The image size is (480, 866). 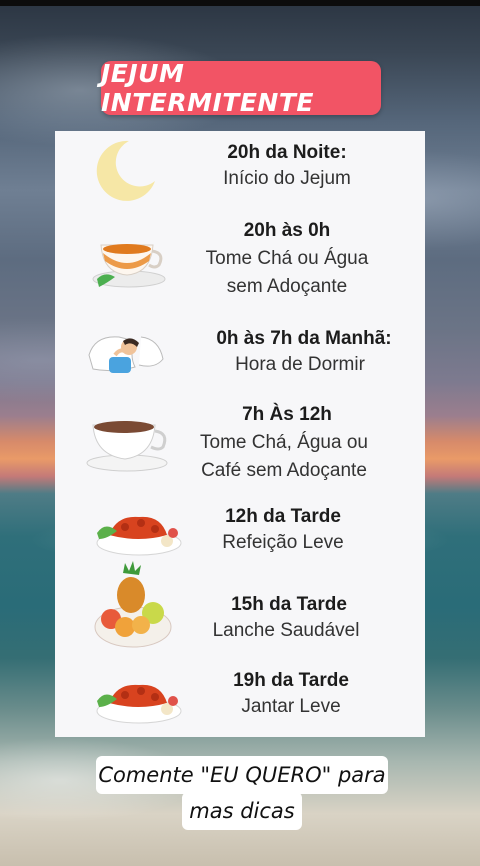 What do you see at coordinates (283, 542) in the screenshot?
I see `schedule-desc: Refeição Leve` at bounding box center [283, 542].